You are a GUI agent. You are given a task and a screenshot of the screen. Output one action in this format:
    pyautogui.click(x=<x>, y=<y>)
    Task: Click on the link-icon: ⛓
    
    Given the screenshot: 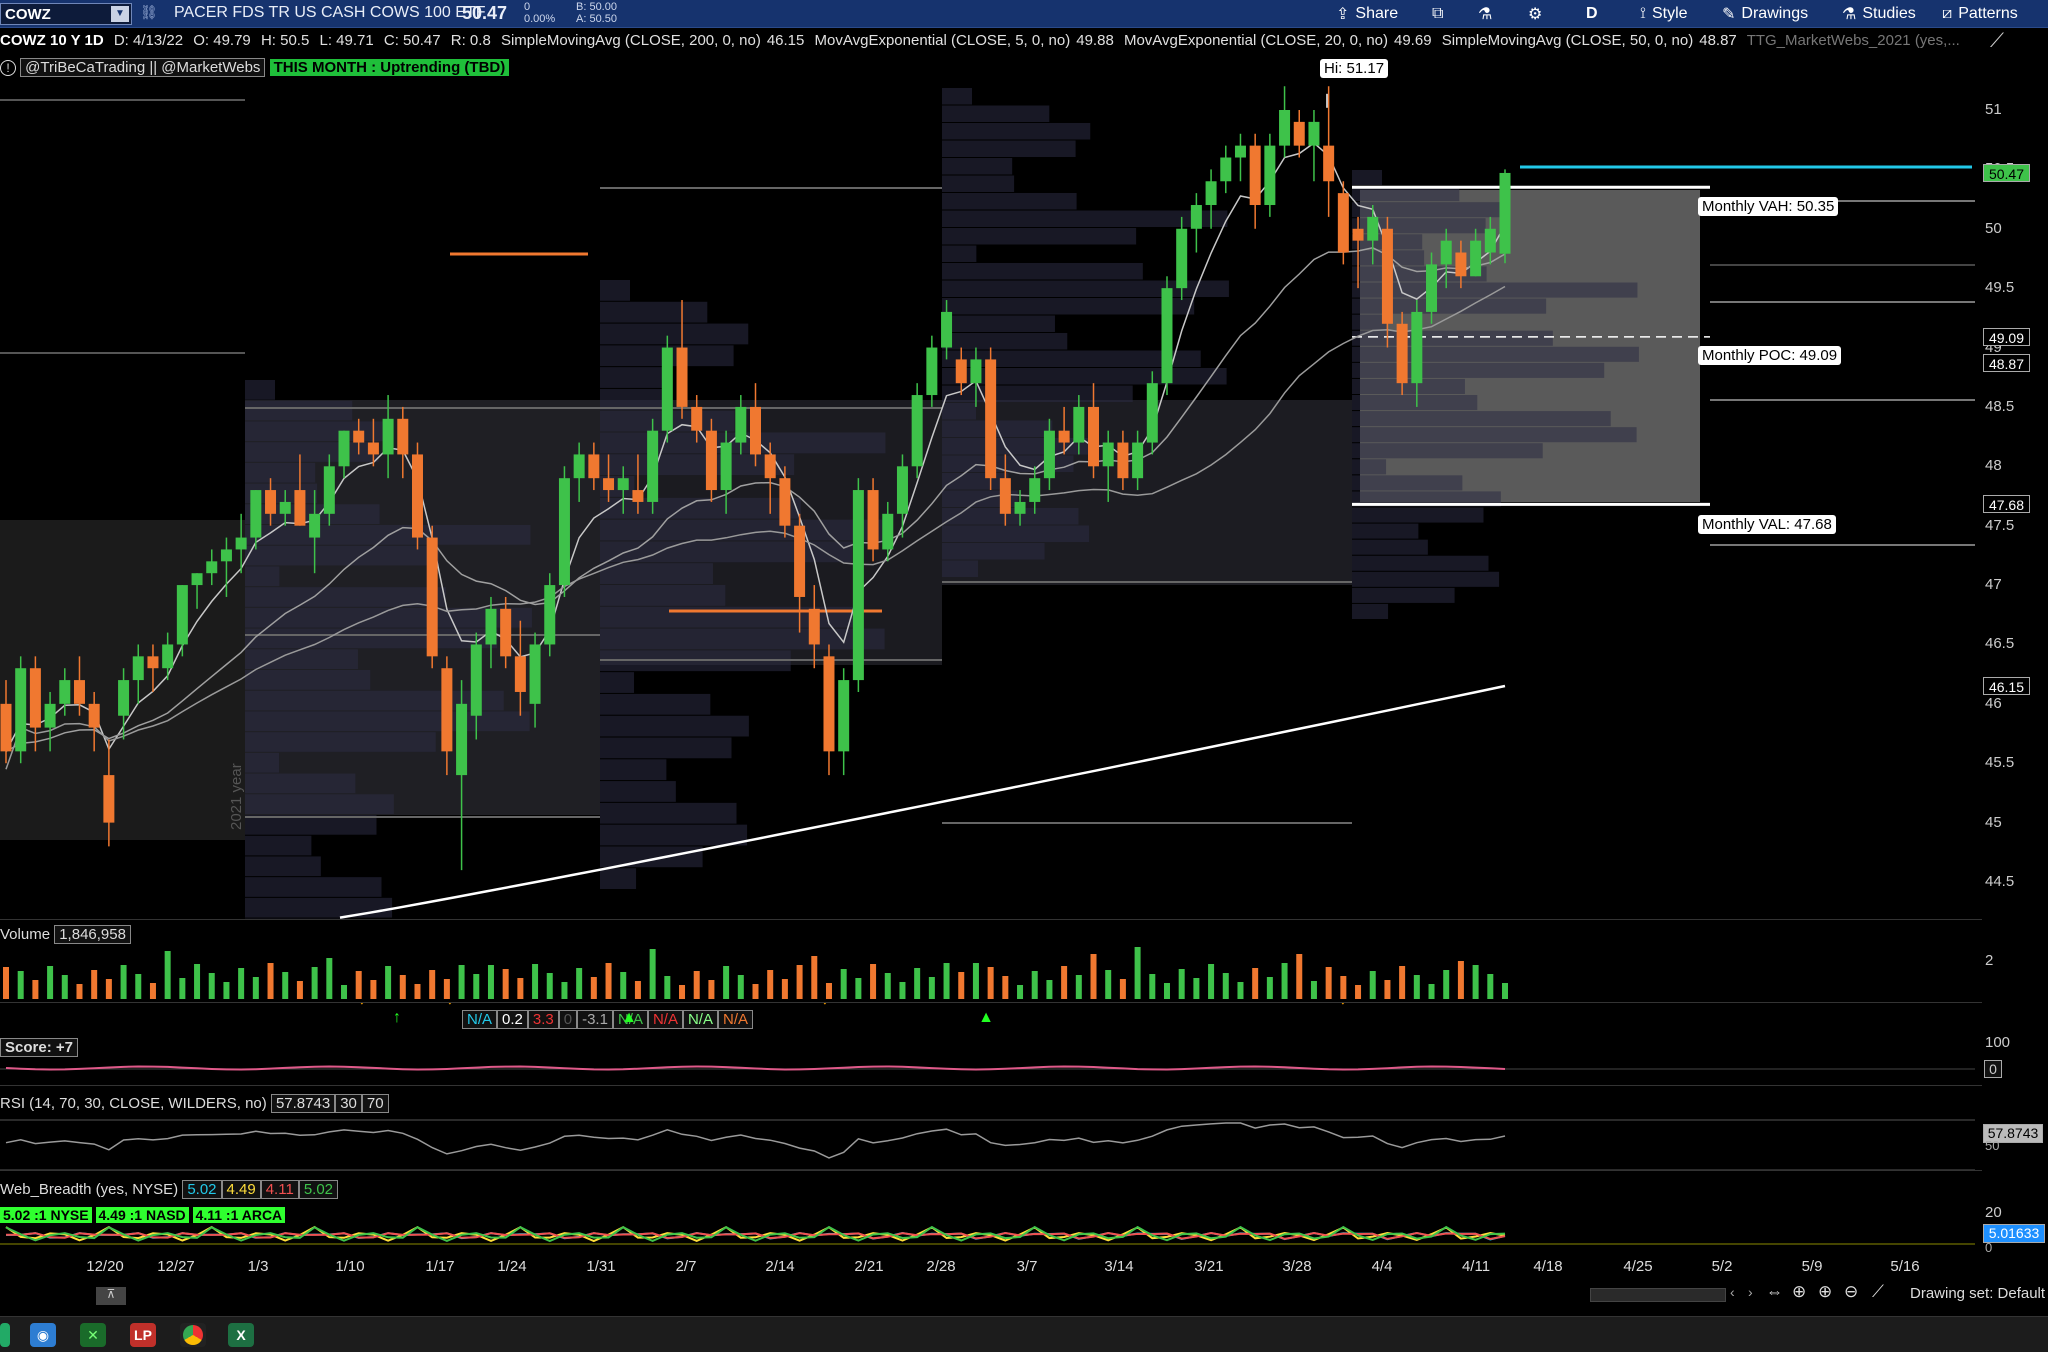 What is the action you would take?
    pyautogui.click(x=149, y=12)
    